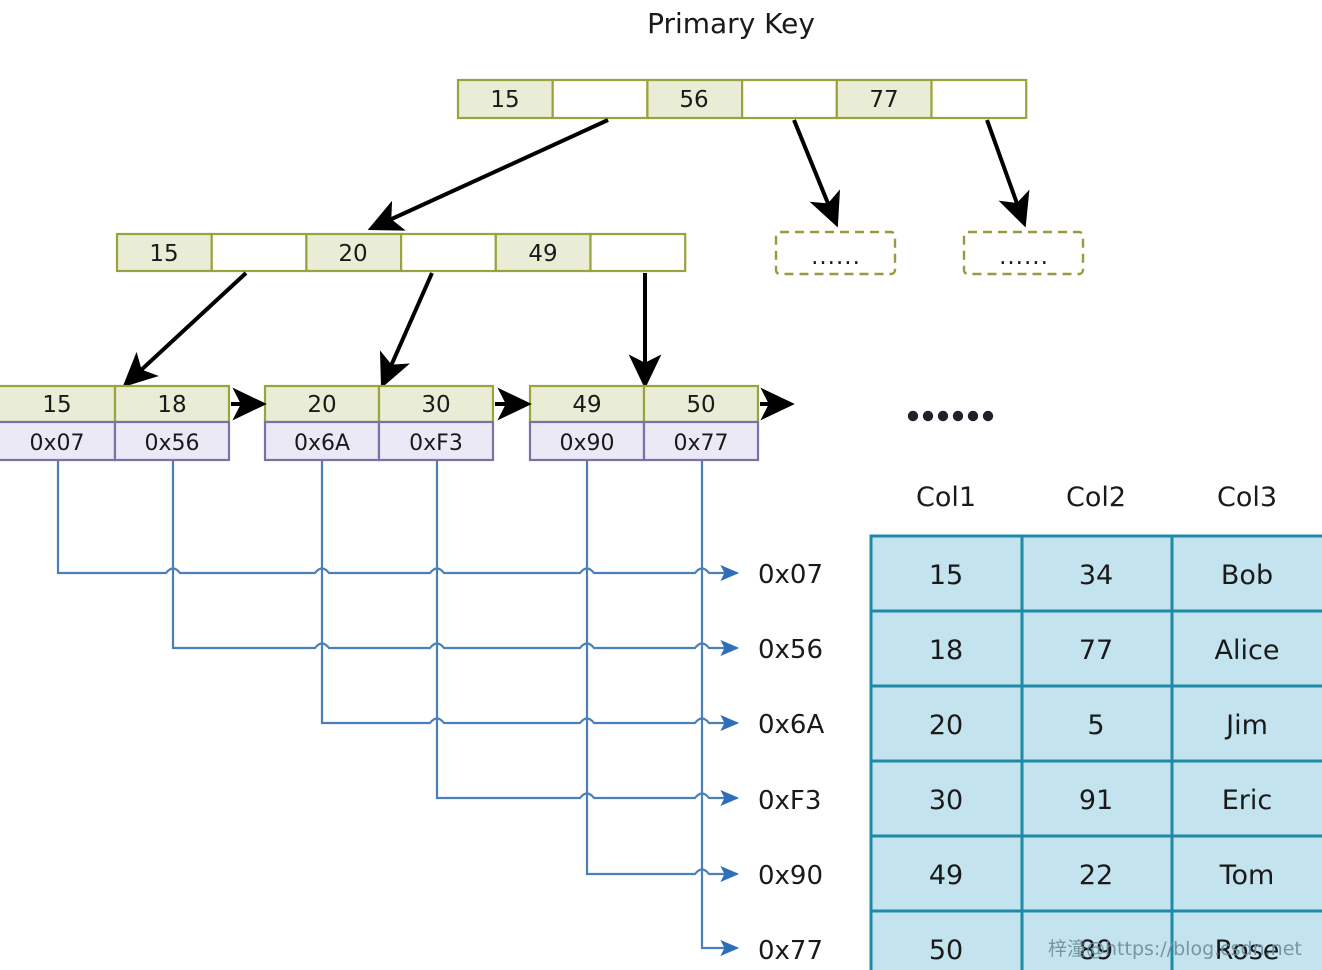  I want to click on table-row: 20 5 Jim, so click(1095, 723).